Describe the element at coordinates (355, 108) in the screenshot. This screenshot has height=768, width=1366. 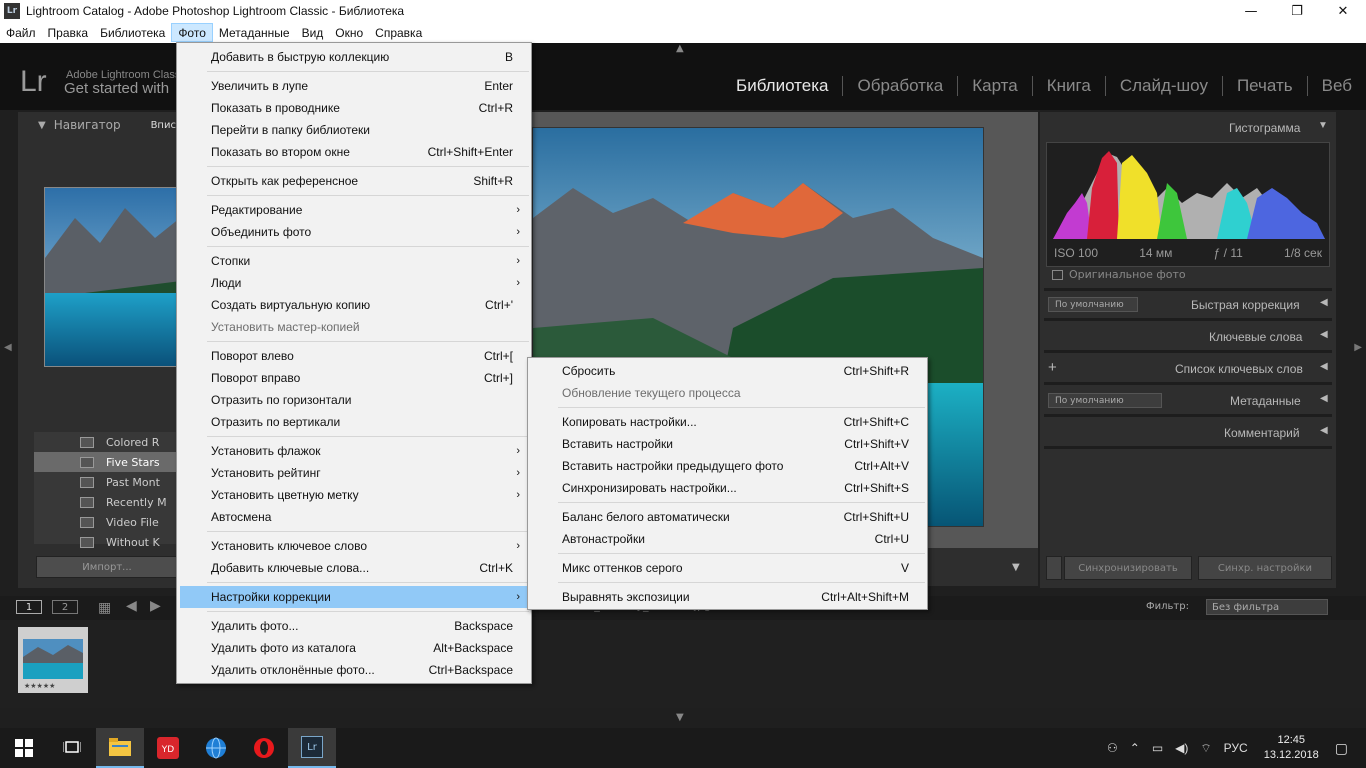
I see `photo-menu-item: Показать в проводнике Ctrl+R` at that location.